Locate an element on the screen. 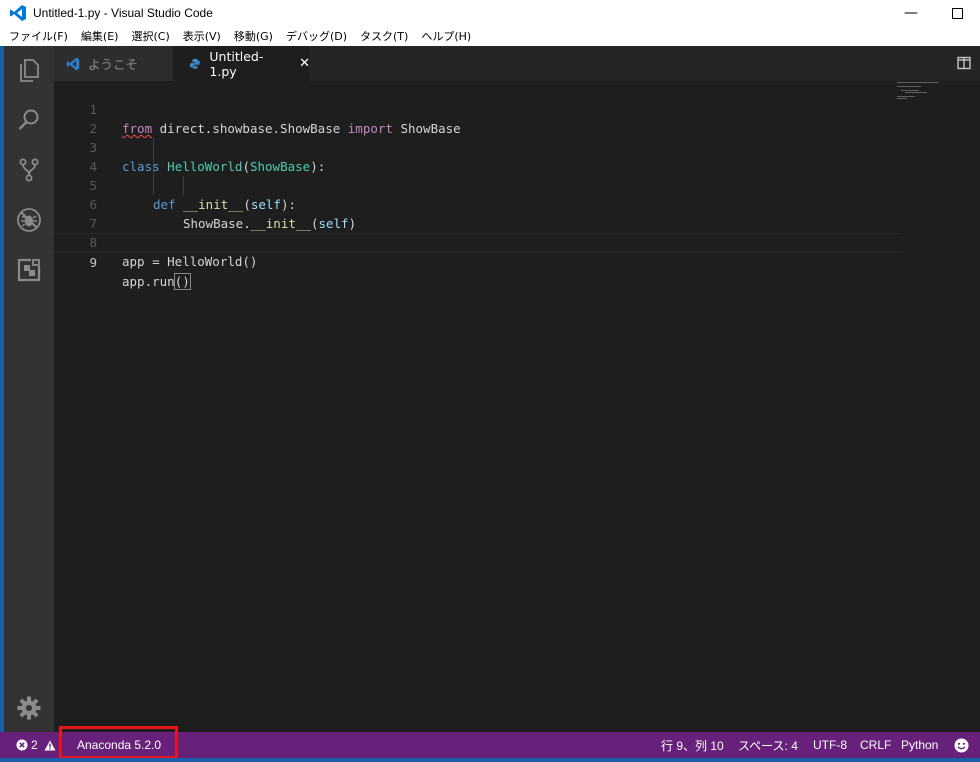 This screenshot has height=762, width=980. error-icon is located at coordinates (22, 745).